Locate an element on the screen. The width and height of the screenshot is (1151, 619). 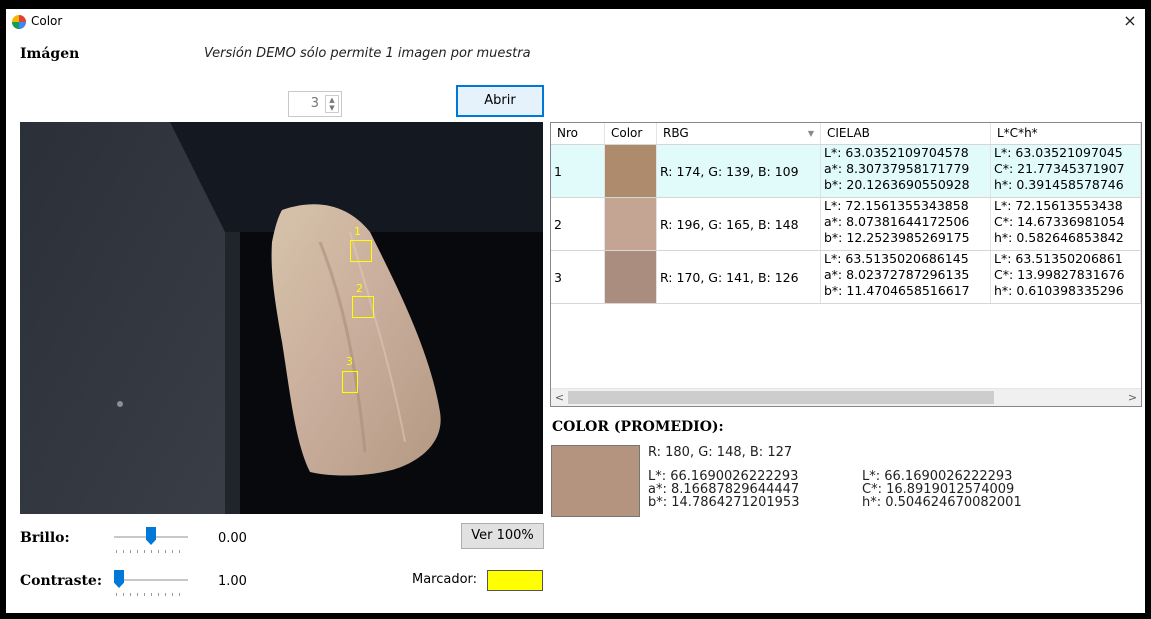
marker-label: 3 is located at coordinates (349, 361).